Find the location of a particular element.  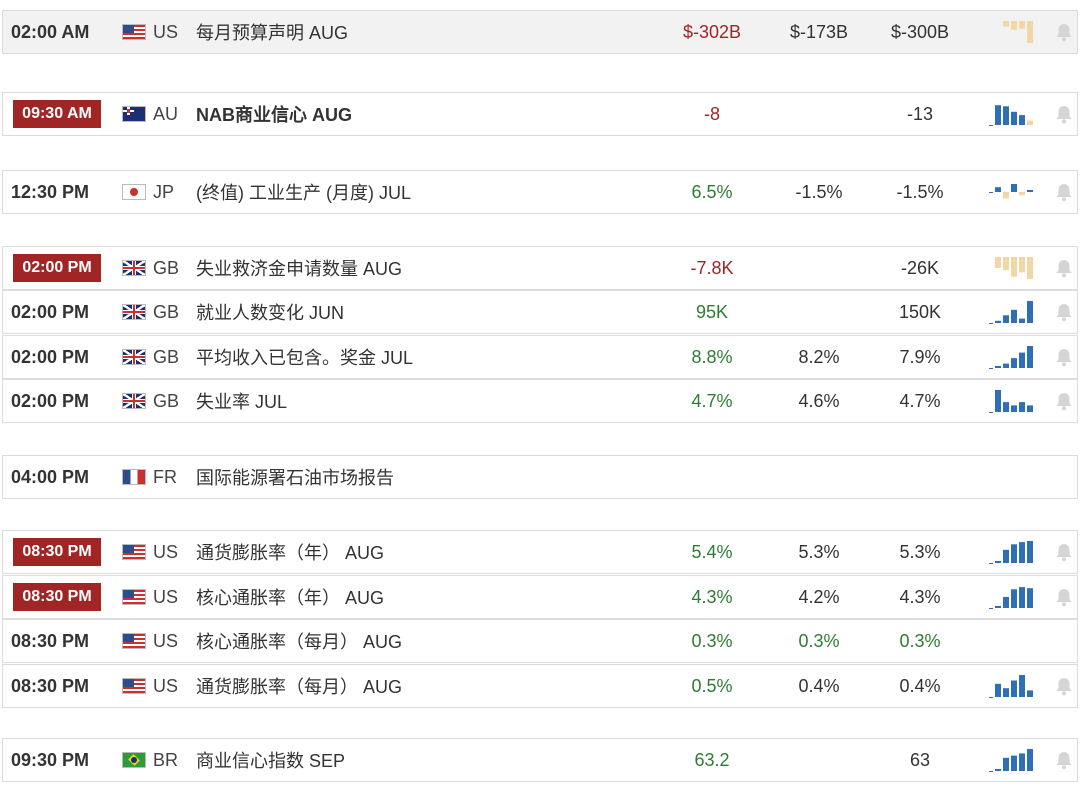

event-name: 就业人数变化 JUN is located at coordinates (270, 312).